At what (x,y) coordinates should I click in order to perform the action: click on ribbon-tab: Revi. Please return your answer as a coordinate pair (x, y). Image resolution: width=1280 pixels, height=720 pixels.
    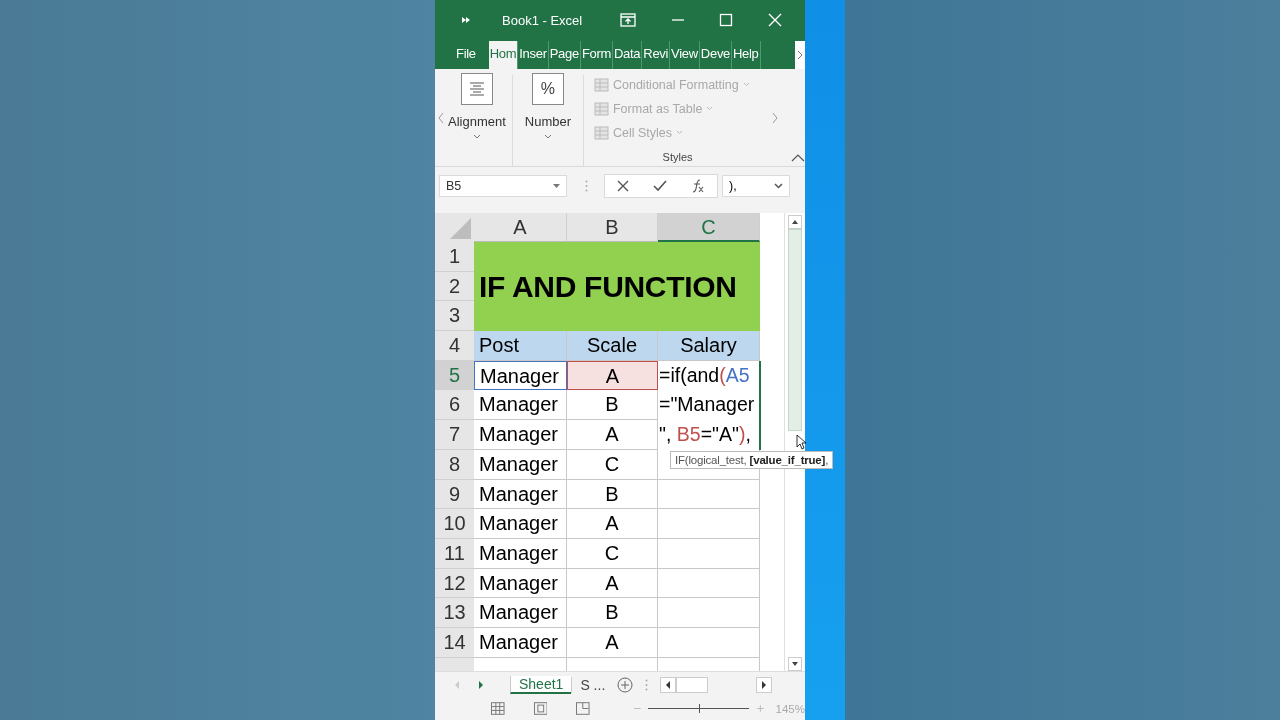
    Looking at the image, I should click on (656, 55).